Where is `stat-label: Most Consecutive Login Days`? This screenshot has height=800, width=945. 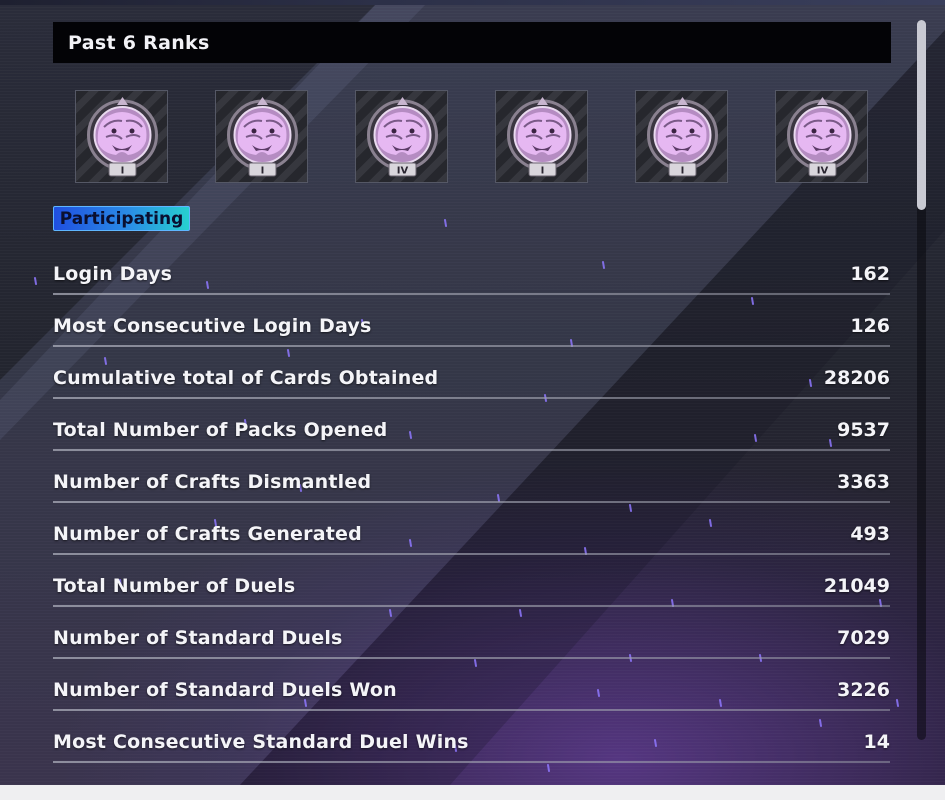
stat-label: Most Consecutive Login Days is located at coordinates (212, 326).